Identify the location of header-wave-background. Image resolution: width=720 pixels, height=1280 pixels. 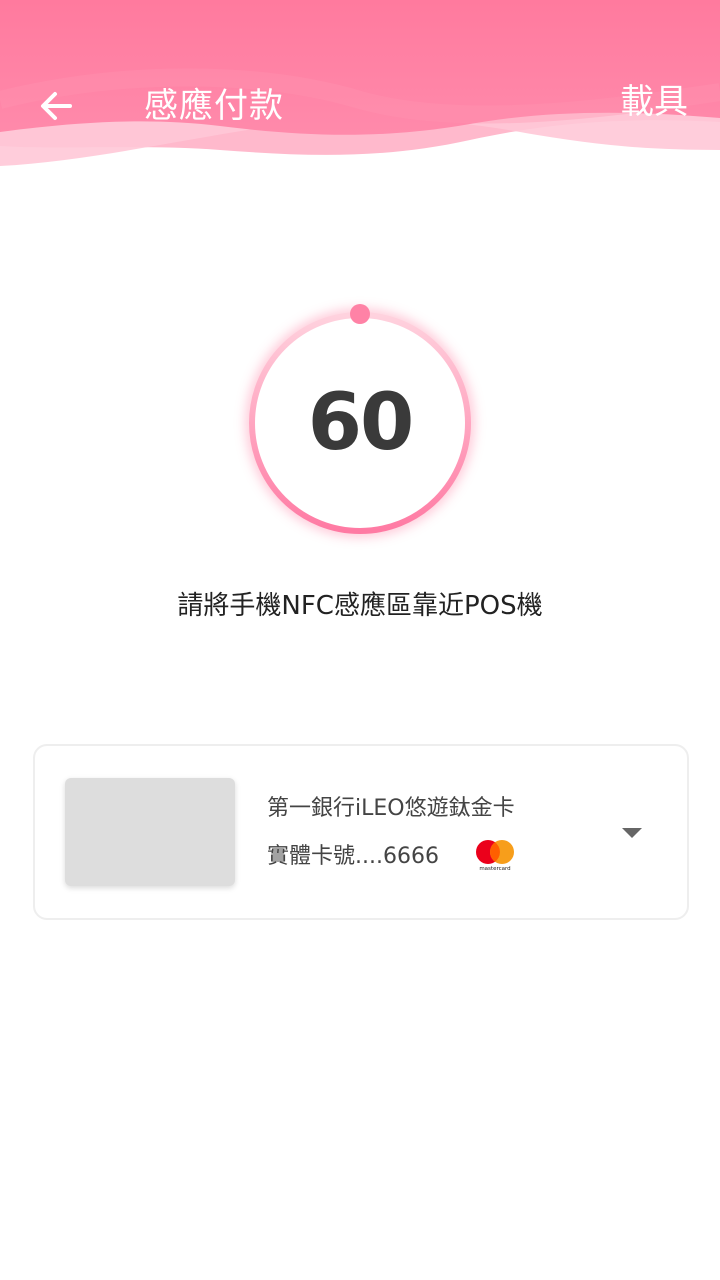
(360, 87).